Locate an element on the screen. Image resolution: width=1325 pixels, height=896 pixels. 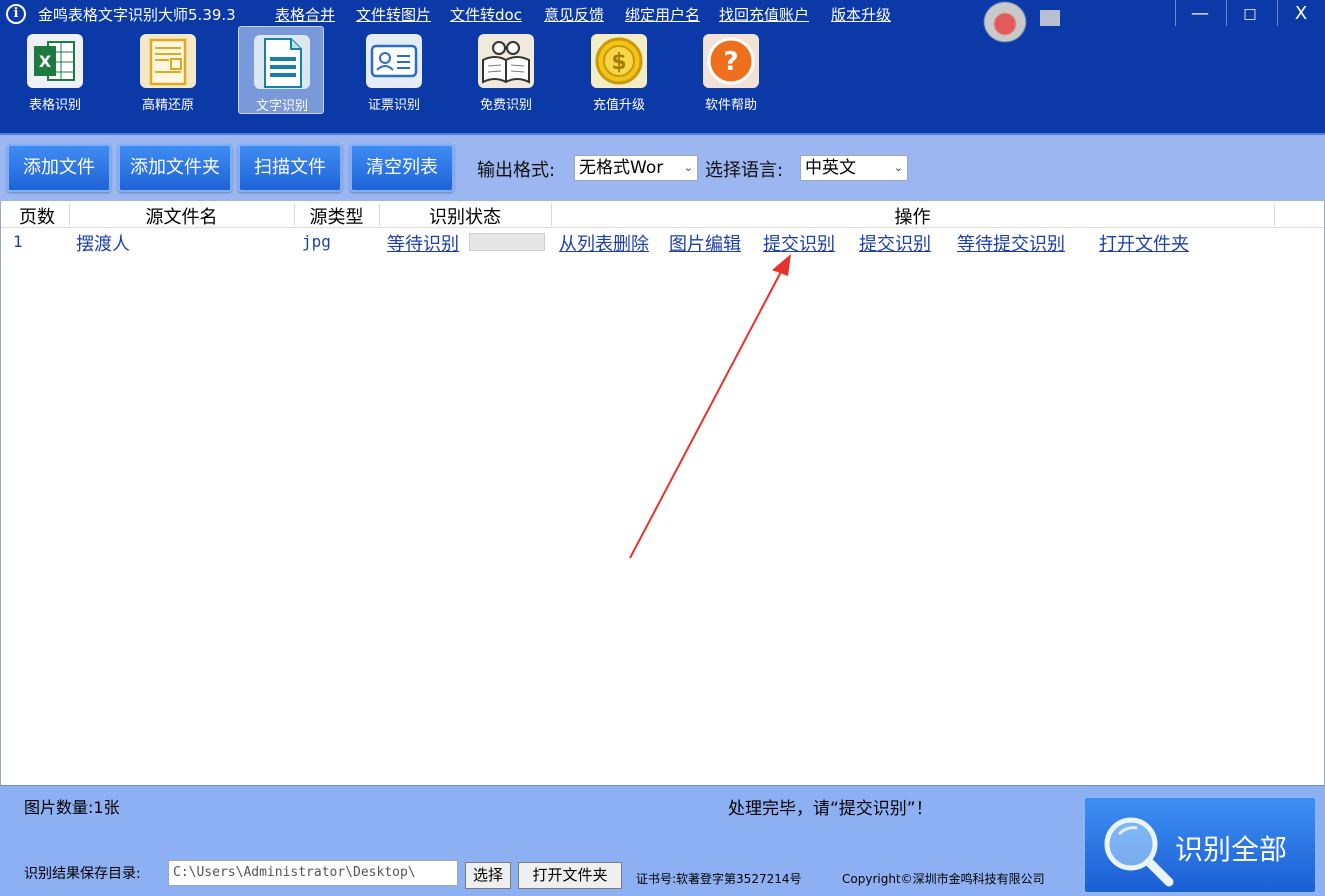
header-type: 源类型 is located at coordinates (336, 216).